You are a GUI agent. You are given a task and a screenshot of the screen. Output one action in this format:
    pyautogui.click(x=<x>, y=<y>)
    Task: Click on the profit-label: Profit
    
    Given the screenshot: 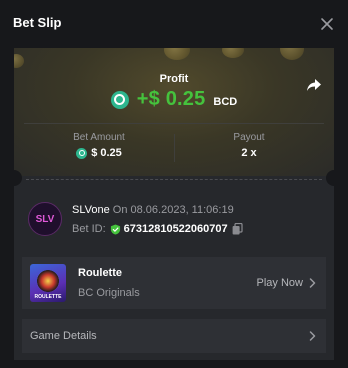 What is the action you would take?
    pyautogui.click(x=174, y=79)
    